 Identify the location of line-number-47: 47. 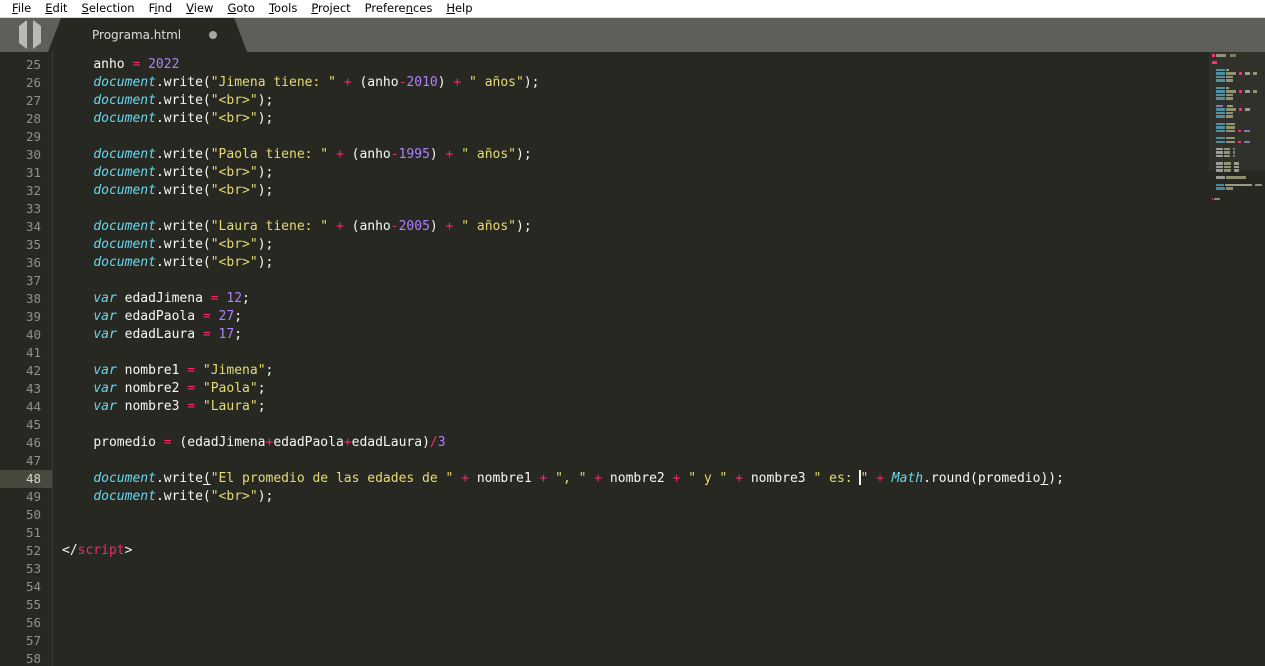
(33, 460).